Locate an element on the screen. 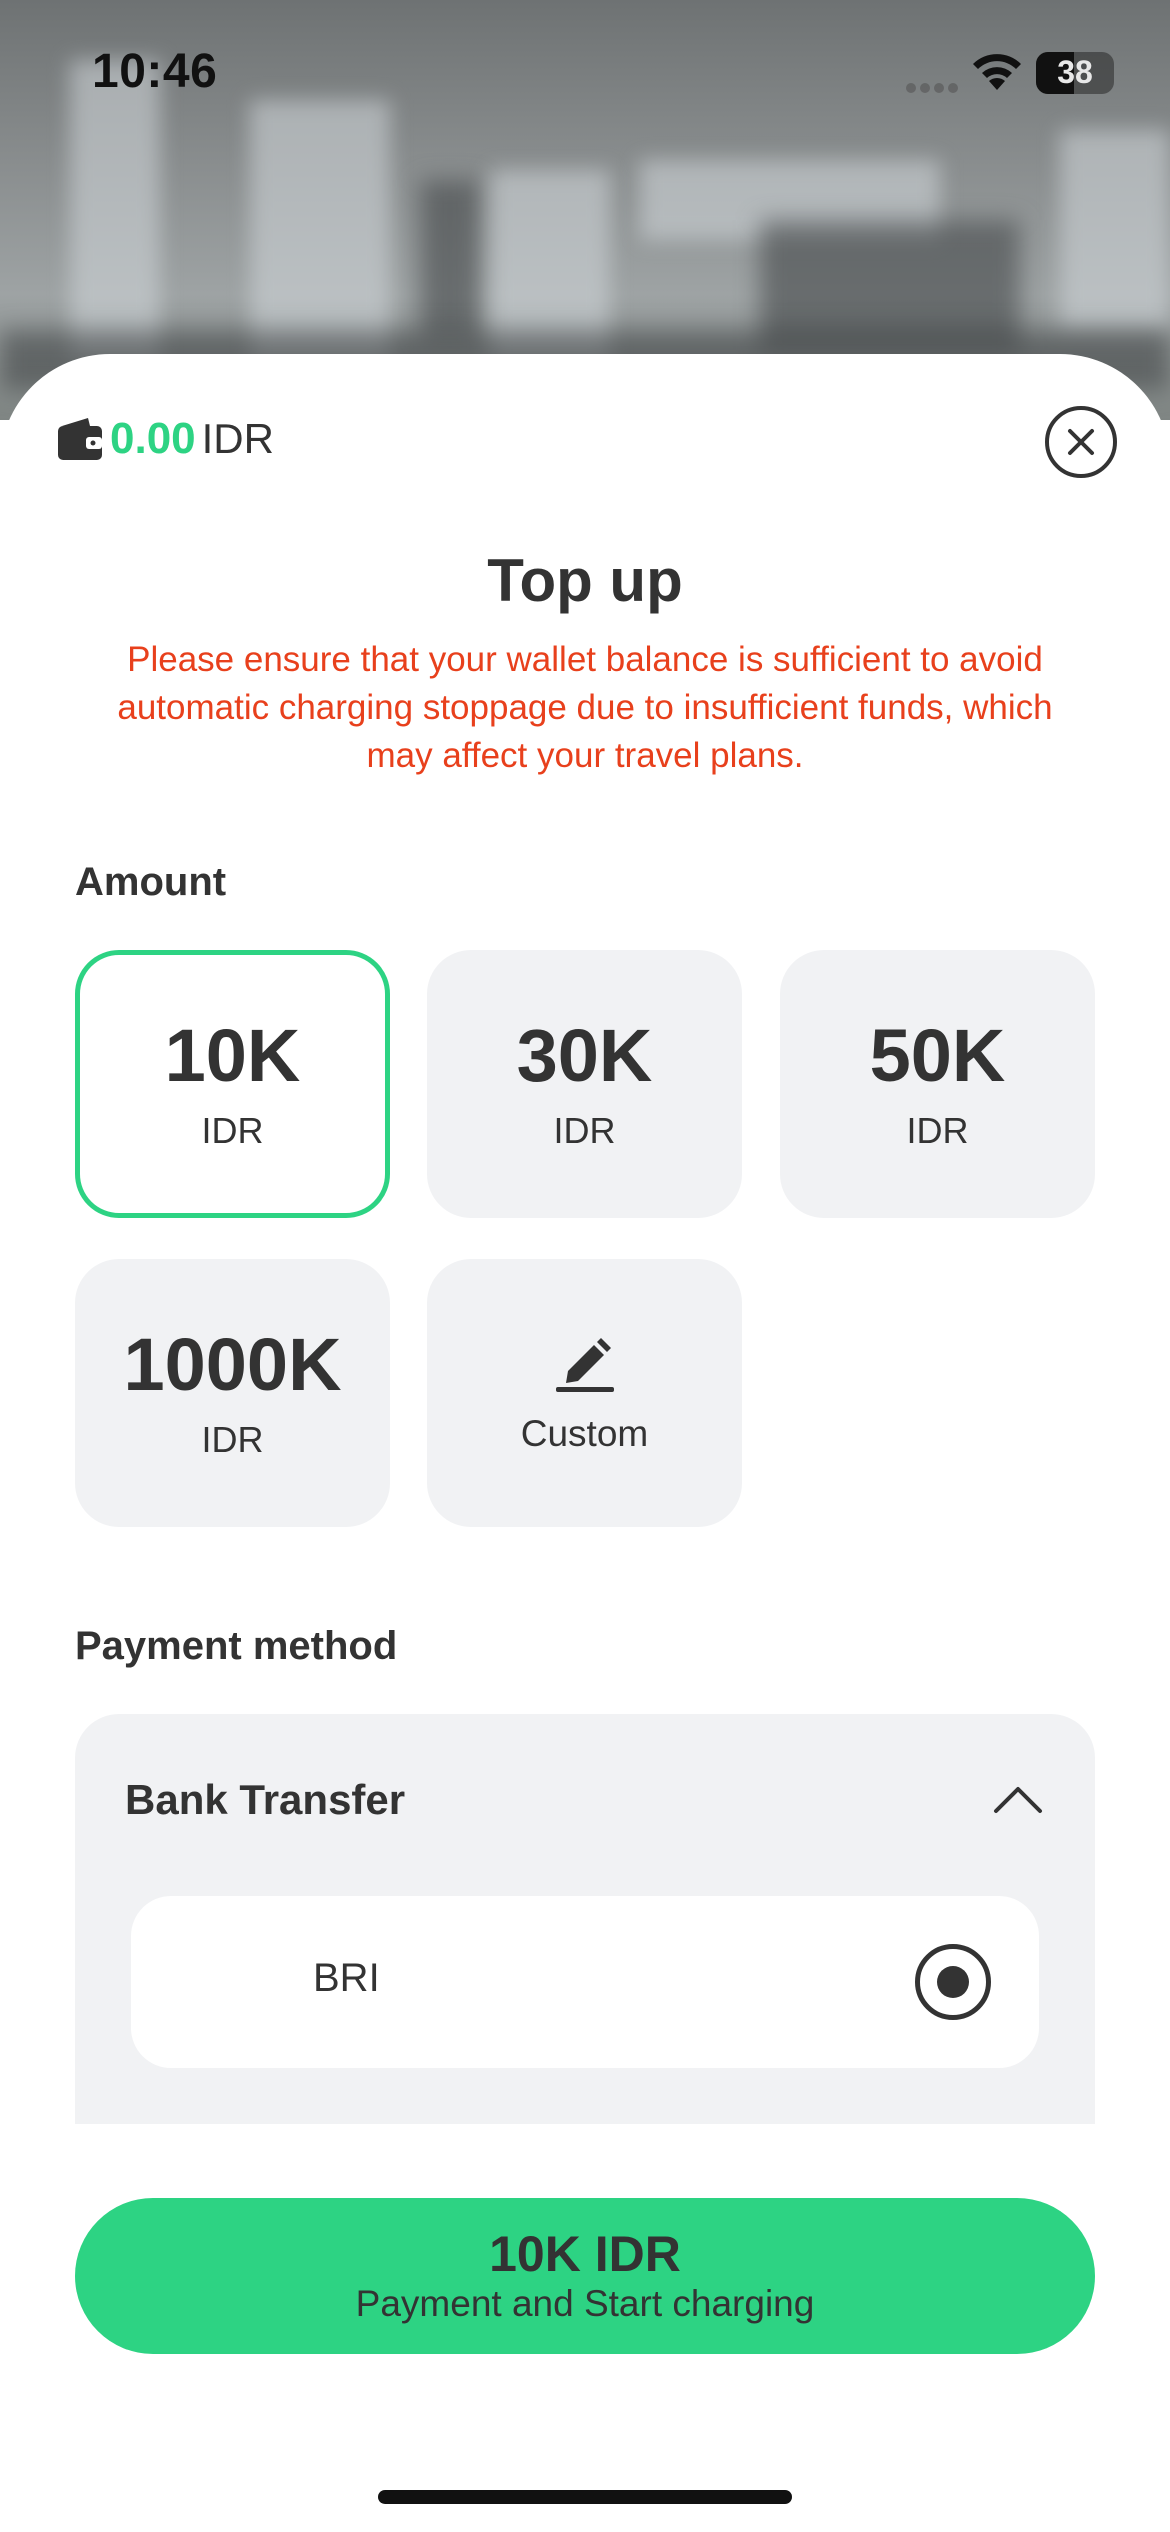 The height and width of the screenshot is (2532, 1170). wallet-amount: 0.00 is located at coordinates (153, 438).